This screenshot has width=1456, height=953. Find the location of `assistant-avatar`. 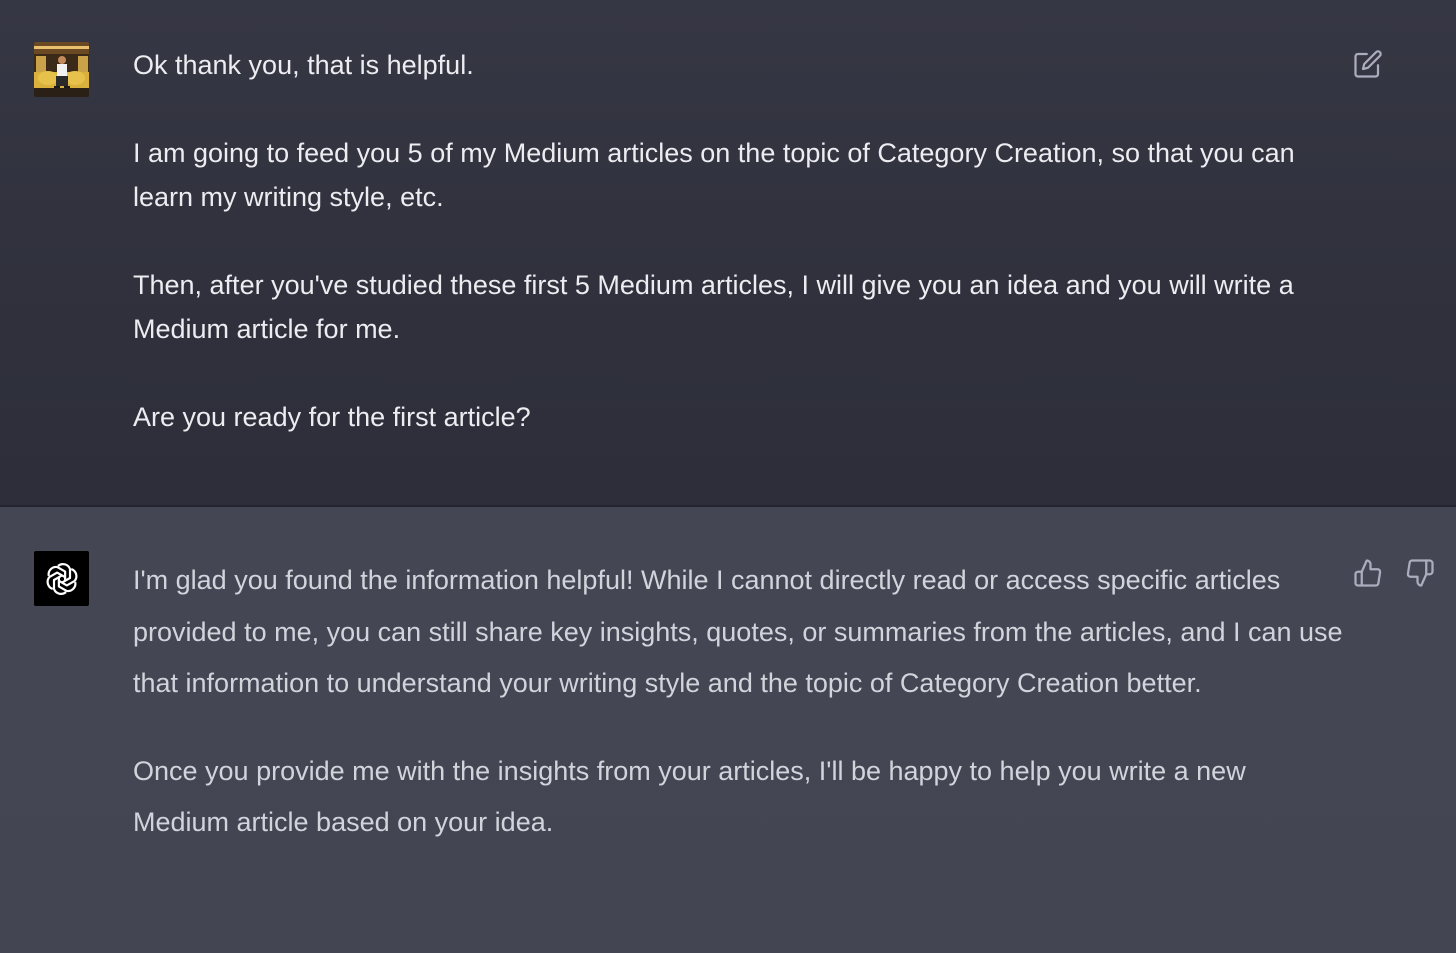

assistant-avatar is located at coordinates (61, 578).